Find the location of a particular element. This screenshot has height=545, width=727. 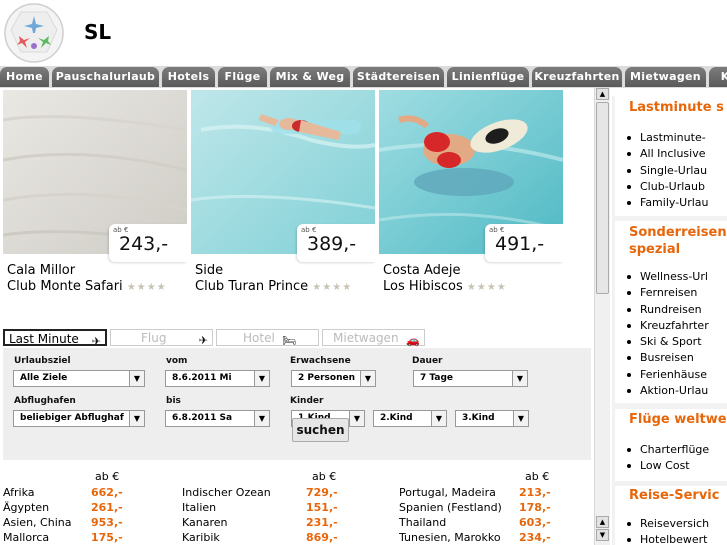

sidebar-item: Fernreisen is located at coordinates (666, 293).